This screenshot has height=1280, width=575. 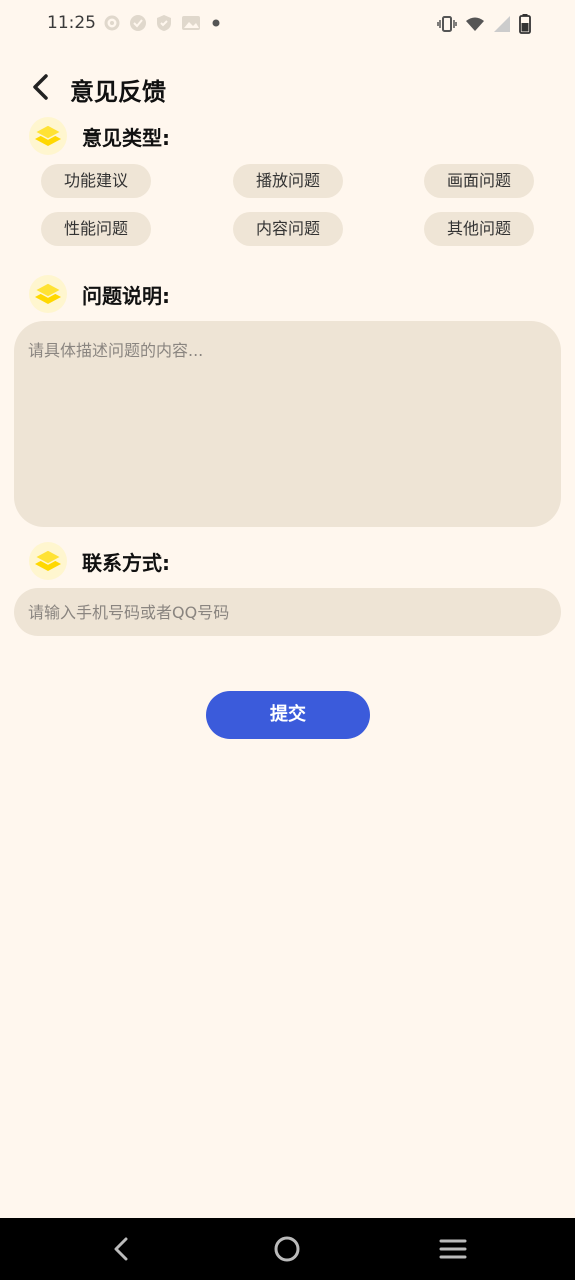 I want to click on contact-input, so click(x=287, y=612).